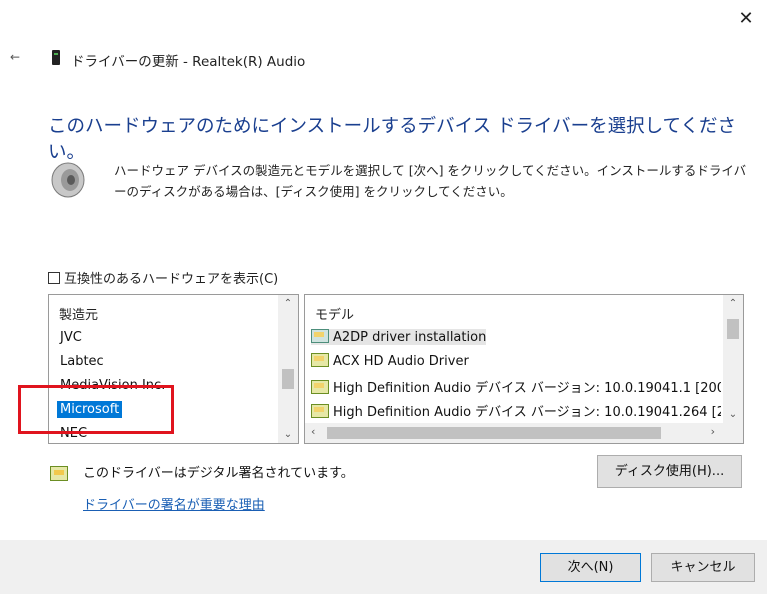 This screenshot has width=767, height=594. Describe the element at coordinates (746, 18) in the screenshot. I see `close-button: ✕` at that location.